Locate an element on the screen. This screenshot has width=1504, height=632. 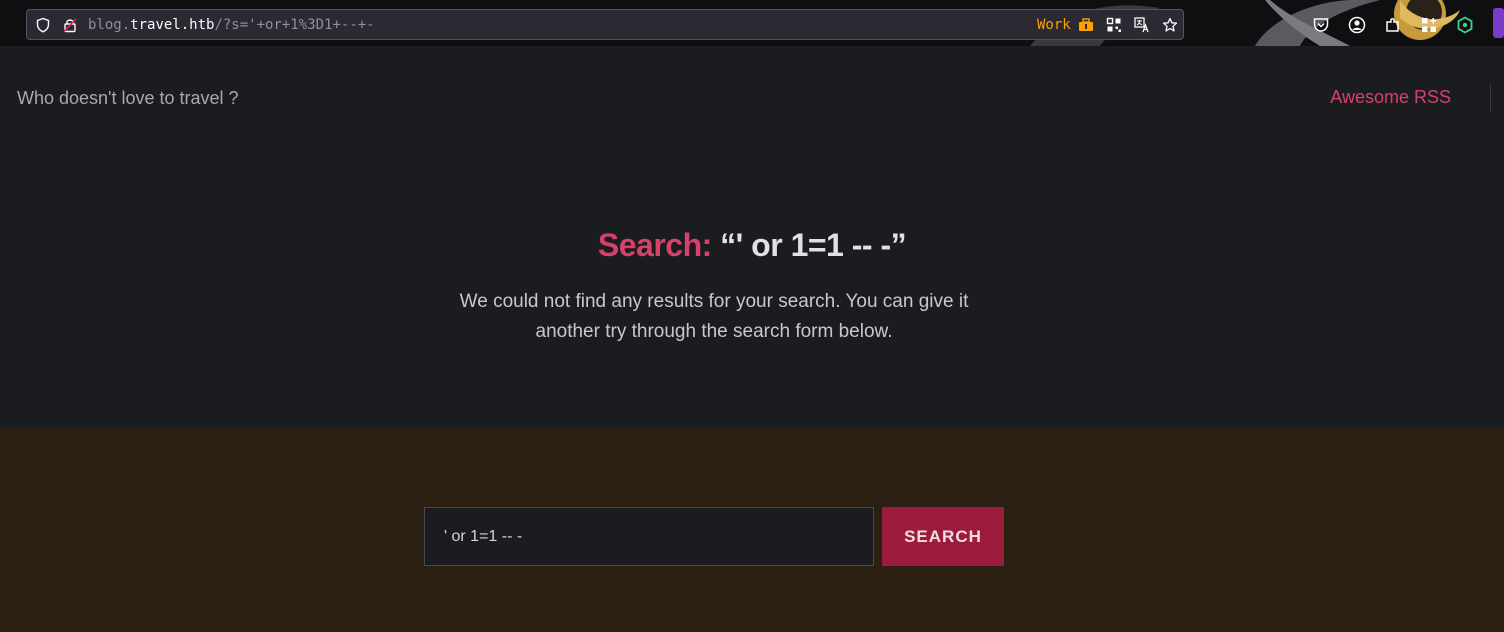
account-icon is located at coordinates (1357, 25).